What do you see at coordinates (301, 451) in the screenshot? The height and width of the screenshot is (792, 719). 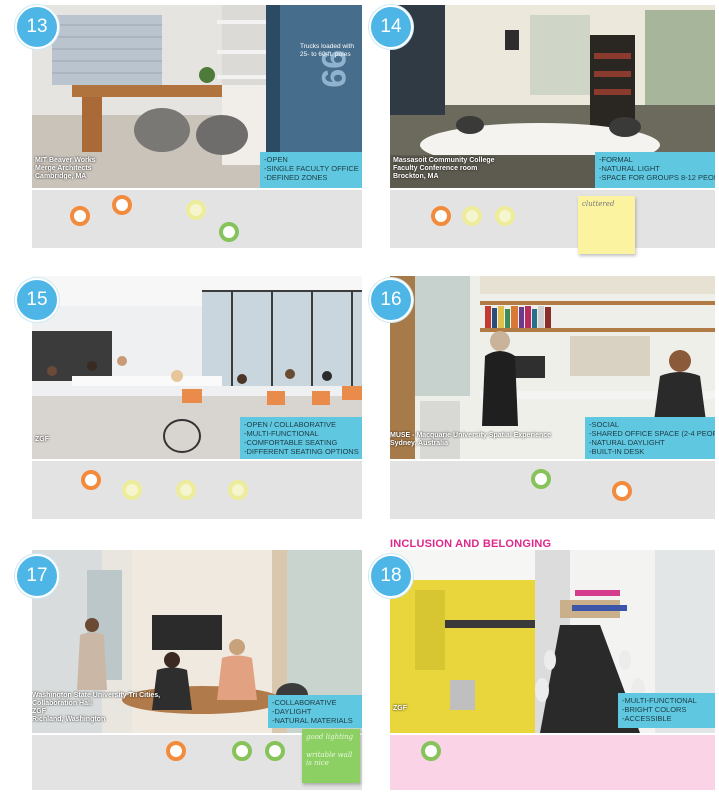 I see `tag: -DIFFERENT SEATING OPTIONS` at bounding box center [301, 451].